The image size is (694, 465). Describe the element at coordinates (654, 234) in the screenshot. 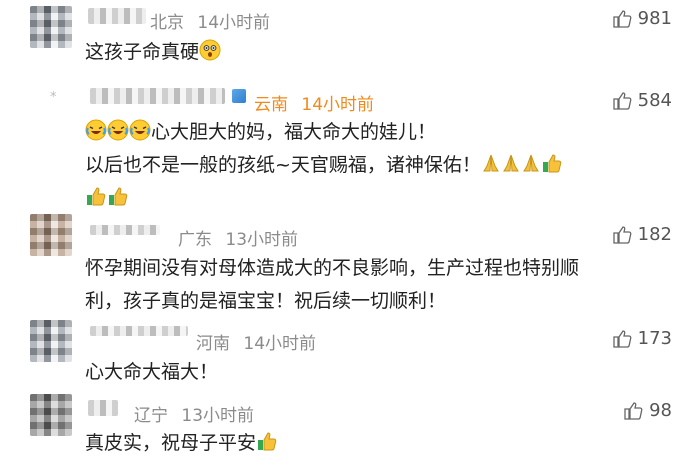

I see `like-count: 182` at that location.